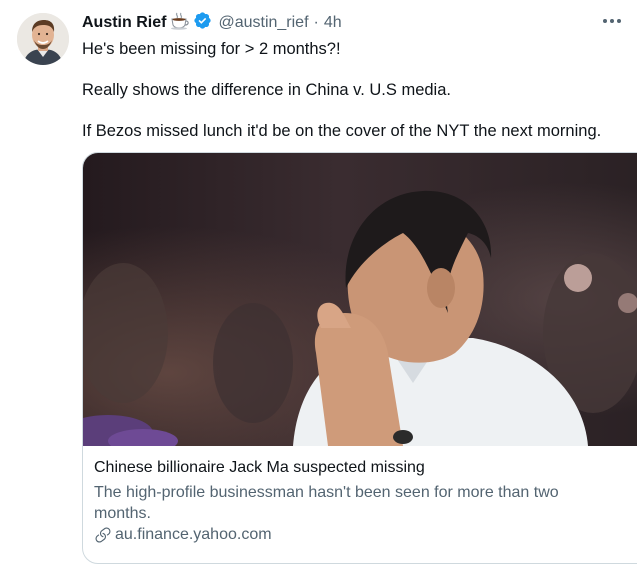 Image resolution: width=637 pixels, height=564 pixels. I want to click on verified-badge-icon, so click(202, 23).